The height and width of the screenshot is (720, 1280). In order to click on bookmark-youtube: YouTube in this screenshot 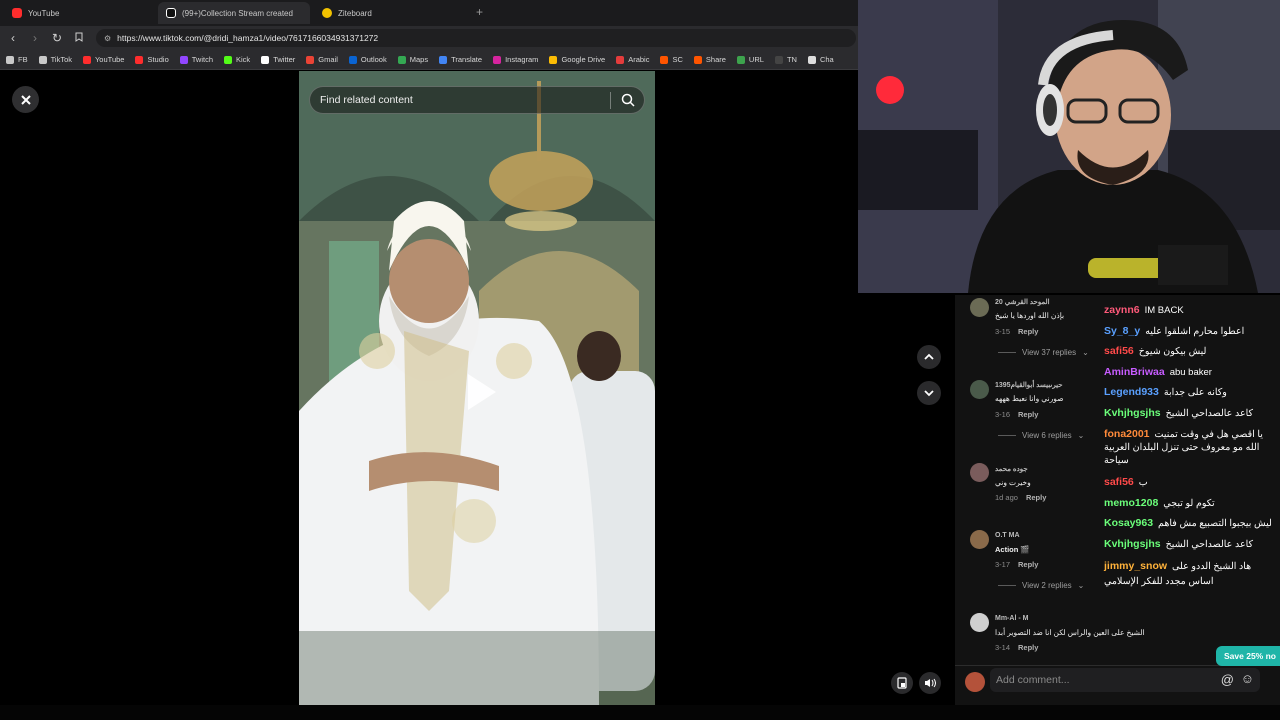, I will do `click(103, 59)`.